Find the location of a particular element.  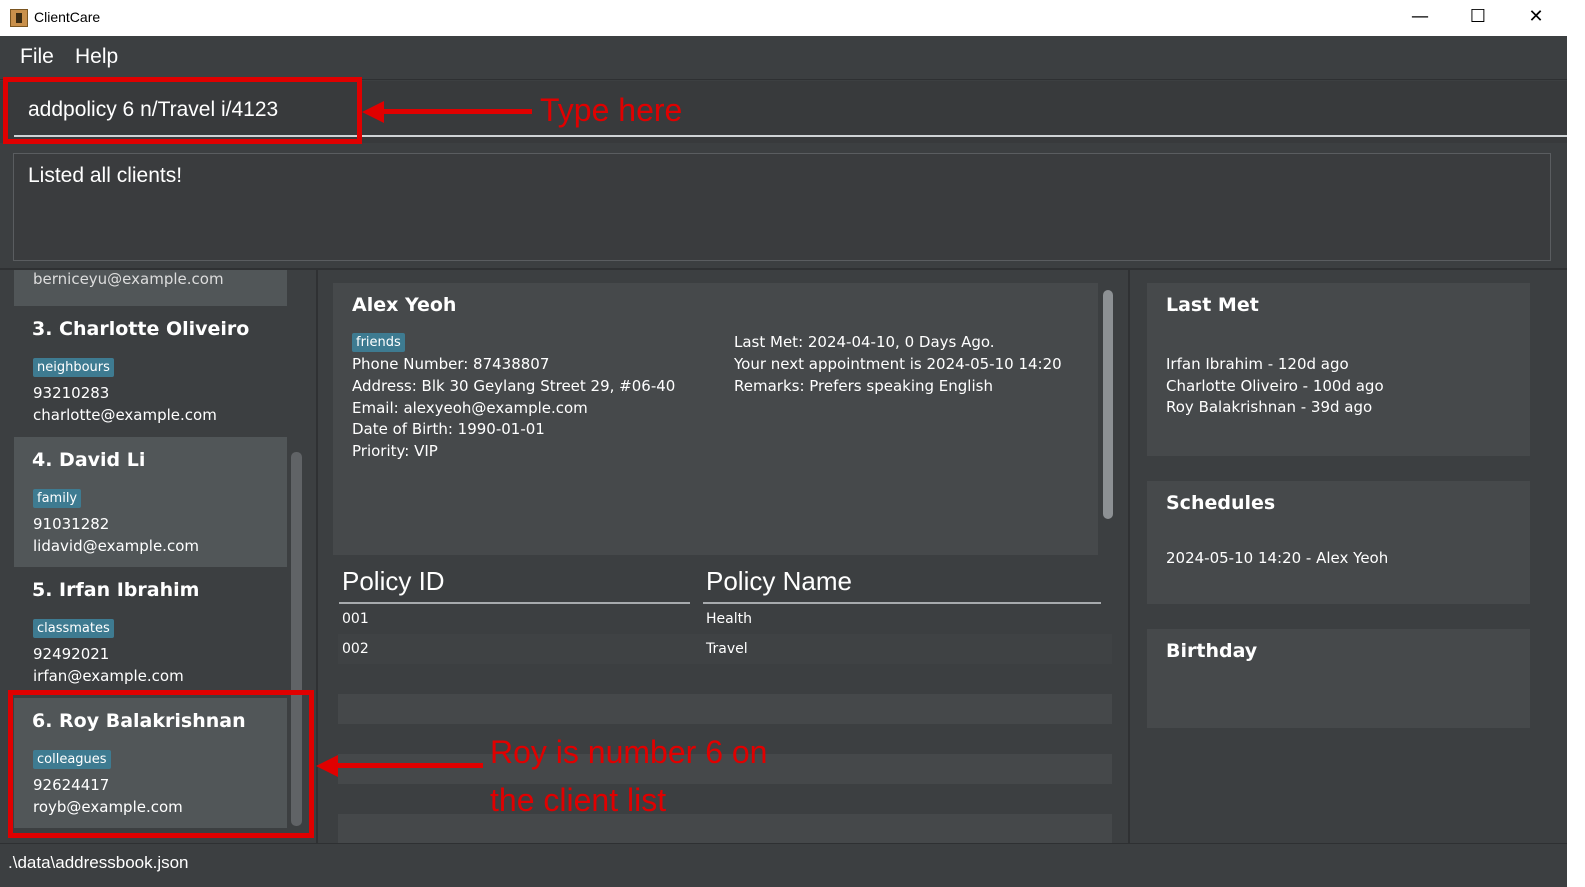

list-item: berniceyu@example.com is located at coordinates (150, 288).